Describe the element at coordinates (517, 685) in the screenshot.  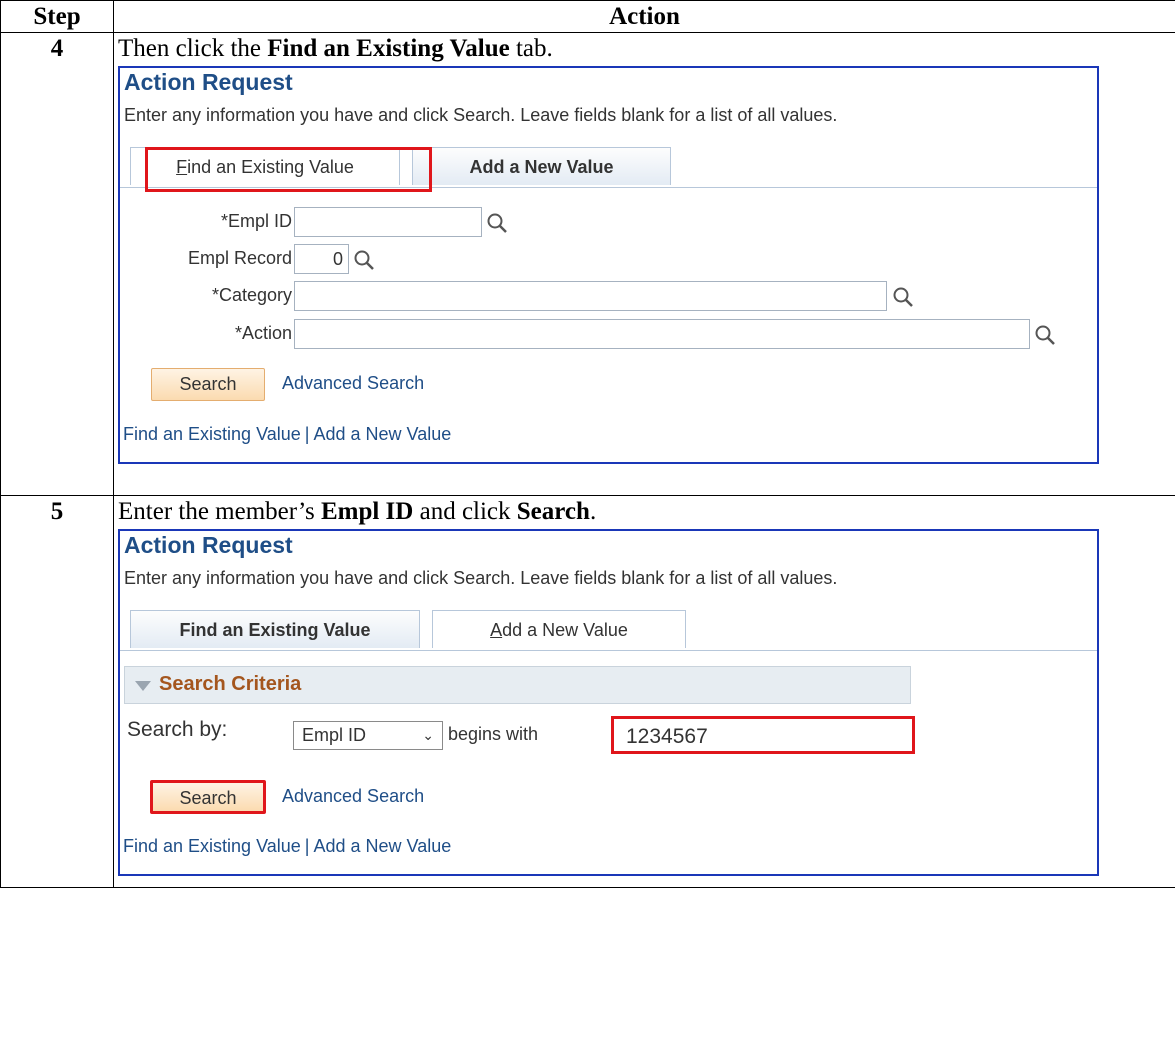
I see `search-criteria-header: Search Criteria` at that location.